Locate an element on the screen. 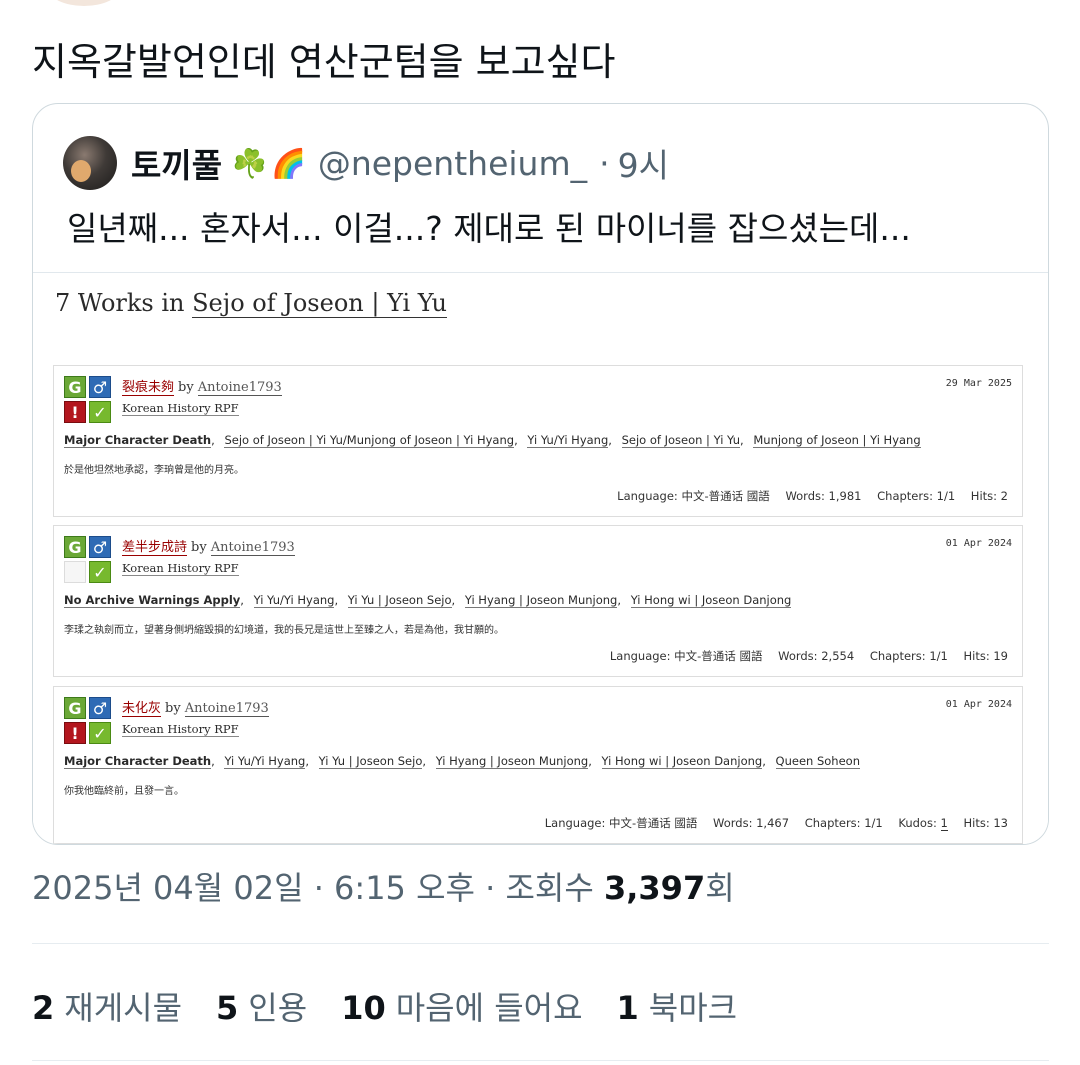 The width and height of the screenshot is (1080, 1065). tweet-metadata: 2025년 04월 02일 · 6:15 오후 · 조회수 3,397회 is located at coordinates (383, 888).